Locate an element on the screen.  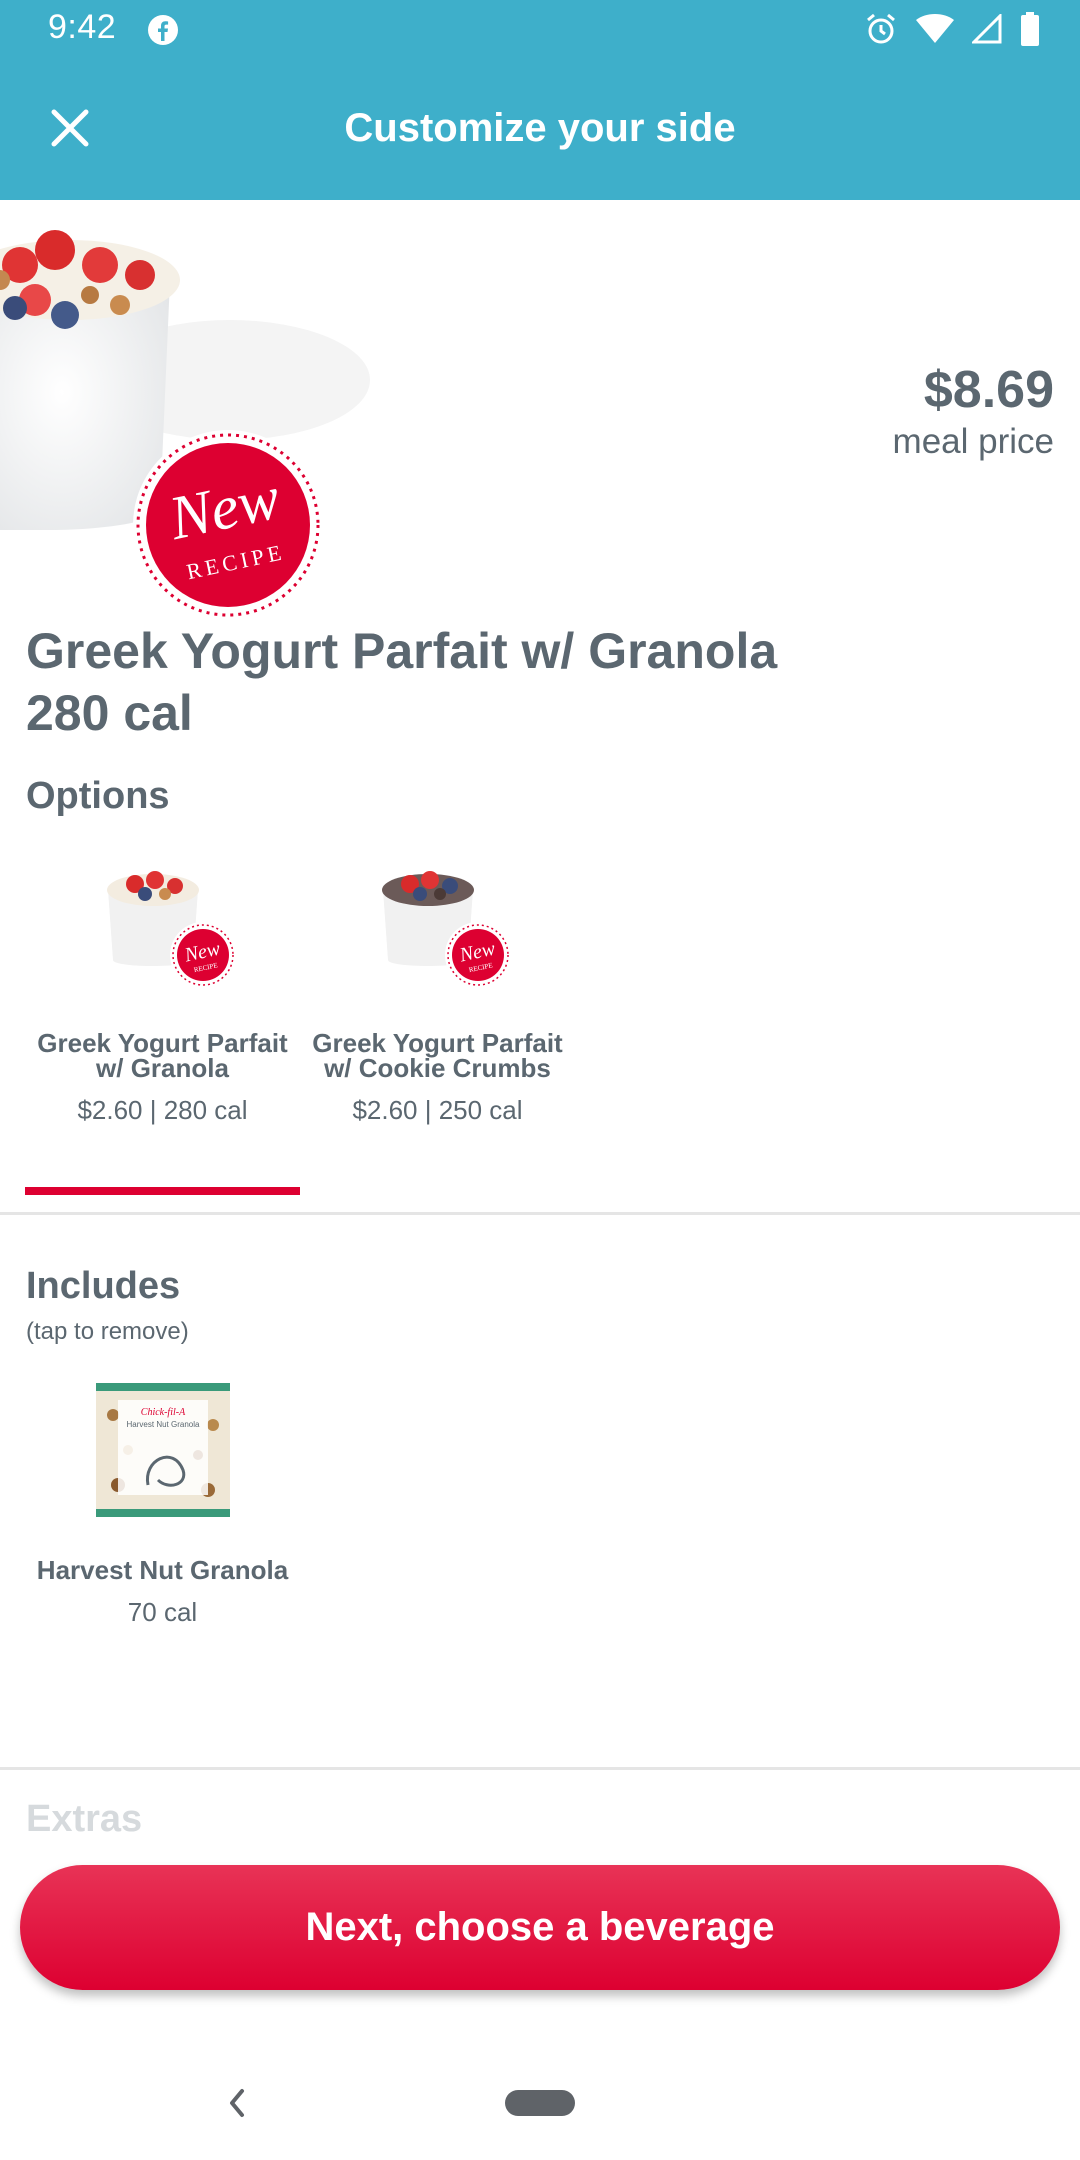
status-bar: 9:42 is located at coordinates (540, 30).